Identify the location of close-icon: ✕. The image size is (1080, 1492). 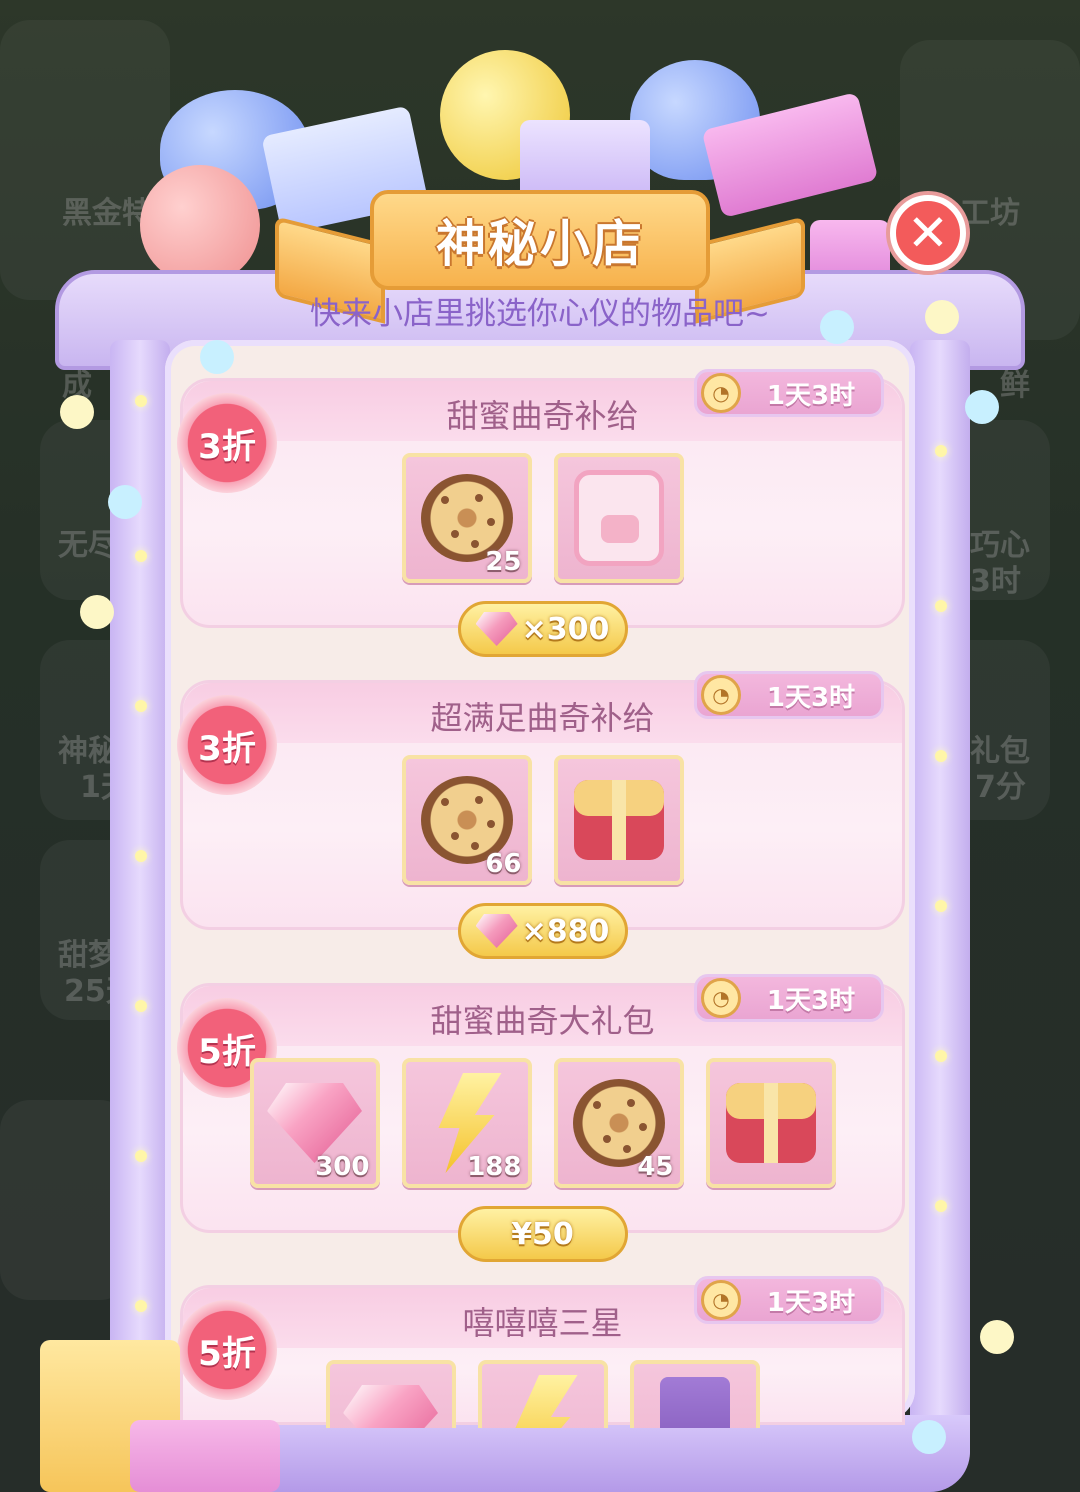
(928, 233).